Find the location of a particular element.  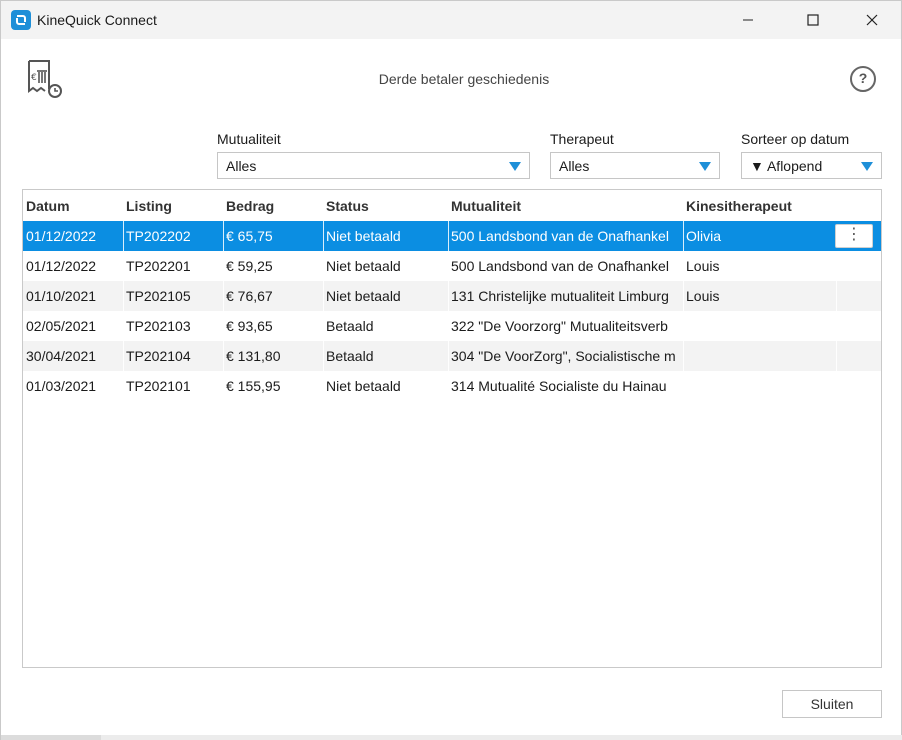

cell-bedrag: € 93,65 is located at coordinates (249, 326).